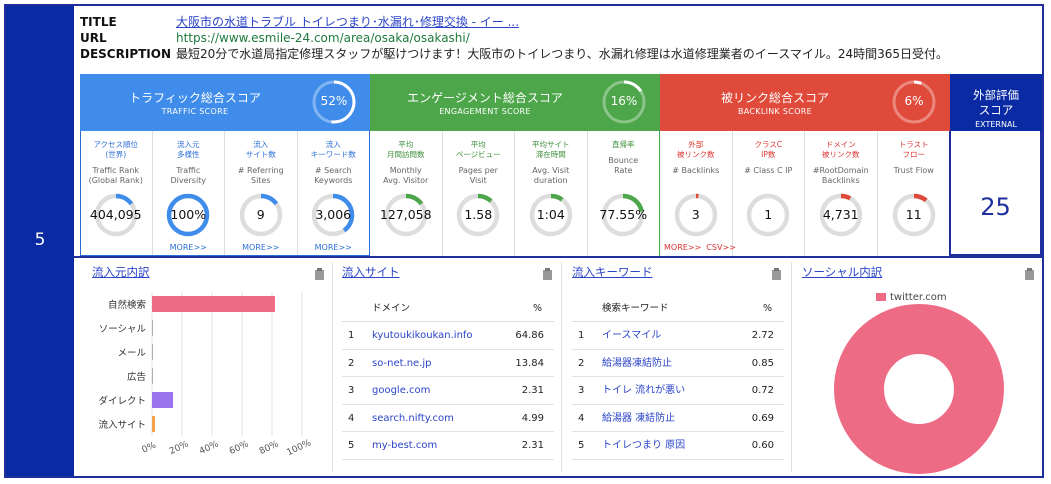 The image size is (1051, 484). What do you see at coordinates (260, 214) in the screenshot?
I see `metric-value: 9` at bounding box center [260, 214].